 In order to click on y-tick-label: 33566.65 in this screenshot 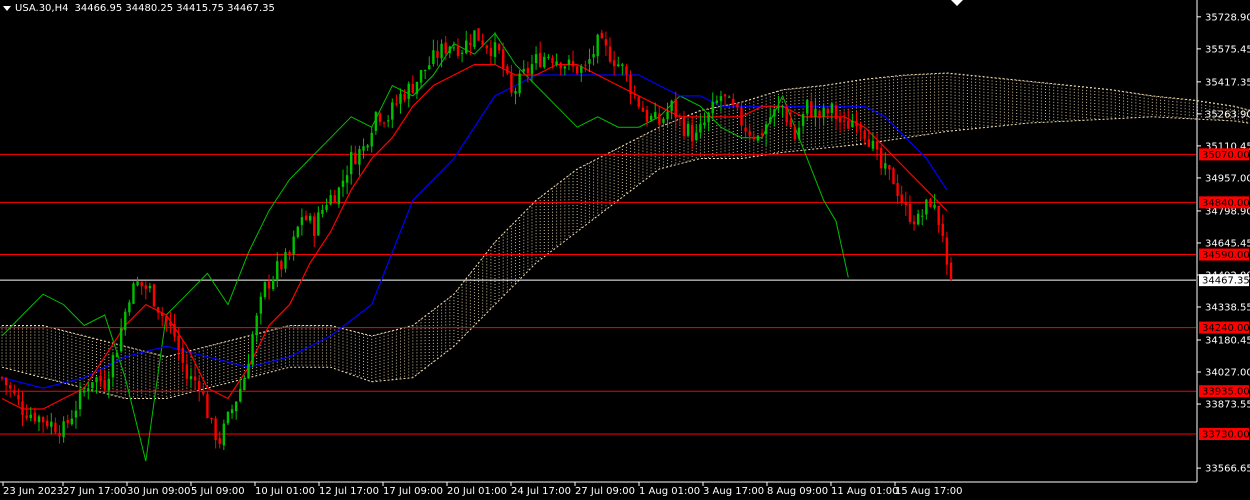, I will do `click(1227, 469)`.